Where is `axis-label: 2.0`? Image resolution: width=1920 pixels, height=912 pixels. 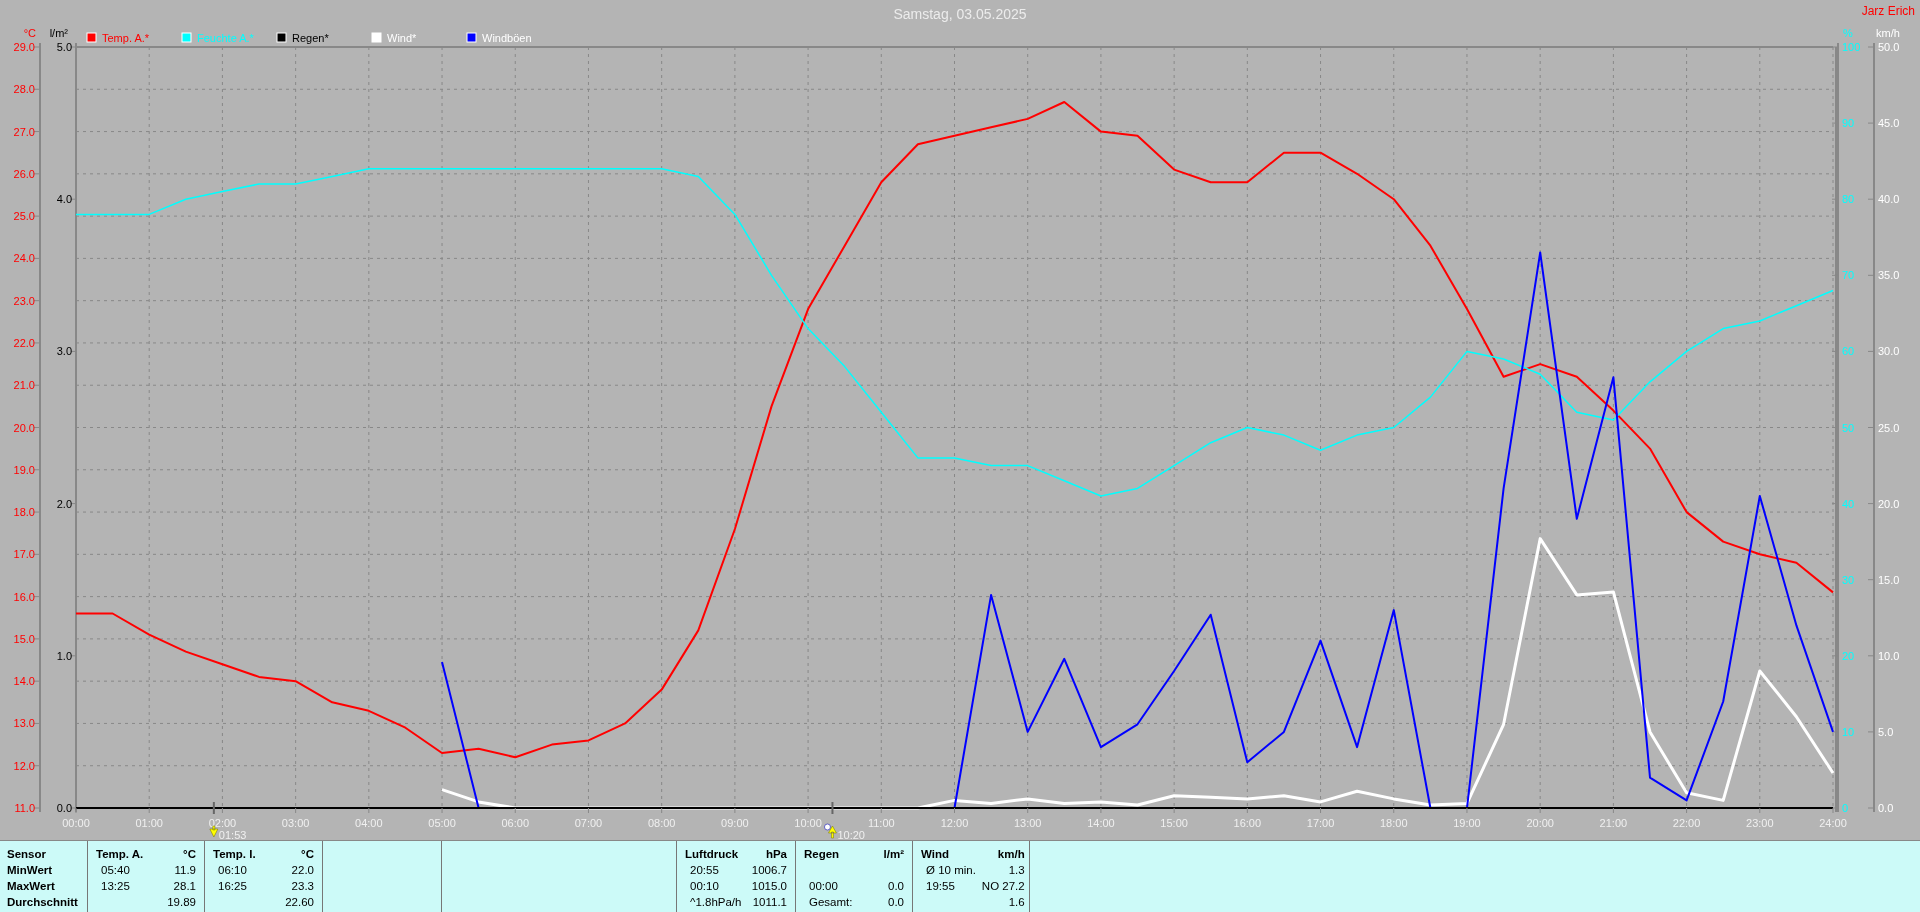
axis-label: 2.0 is located at coordinates (64, 503).